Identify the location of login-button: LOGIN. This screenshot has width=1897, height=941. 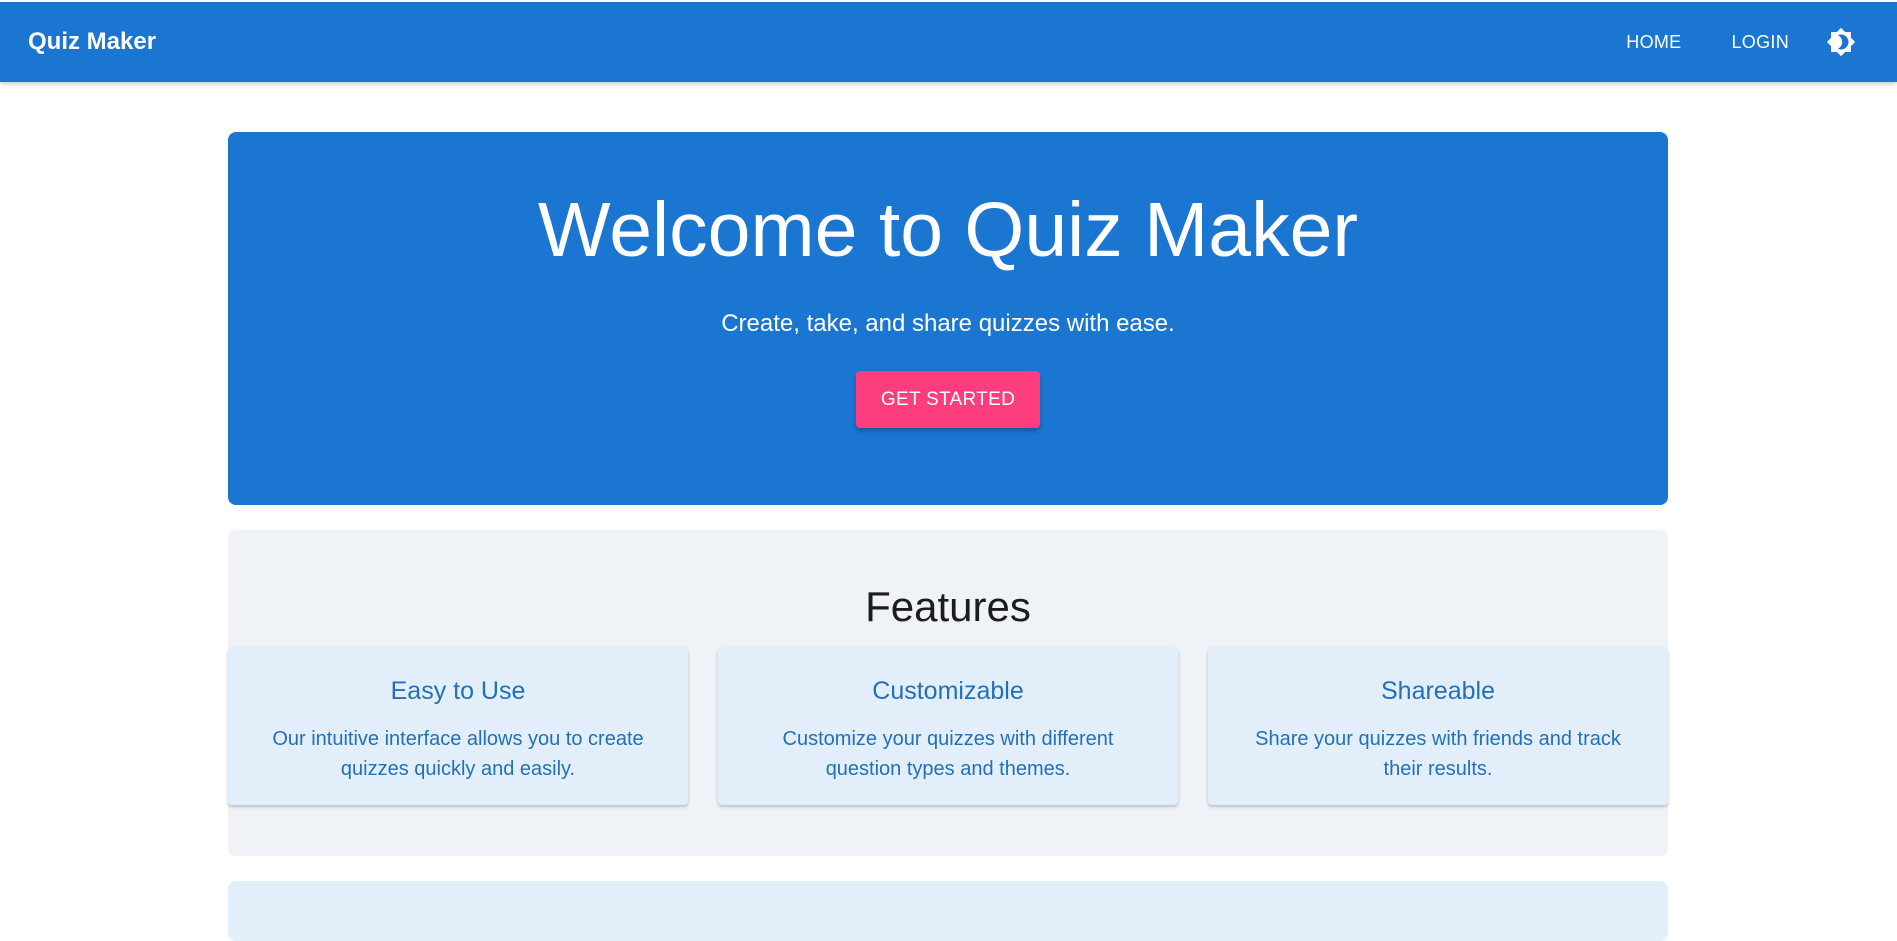
(1760, 42).